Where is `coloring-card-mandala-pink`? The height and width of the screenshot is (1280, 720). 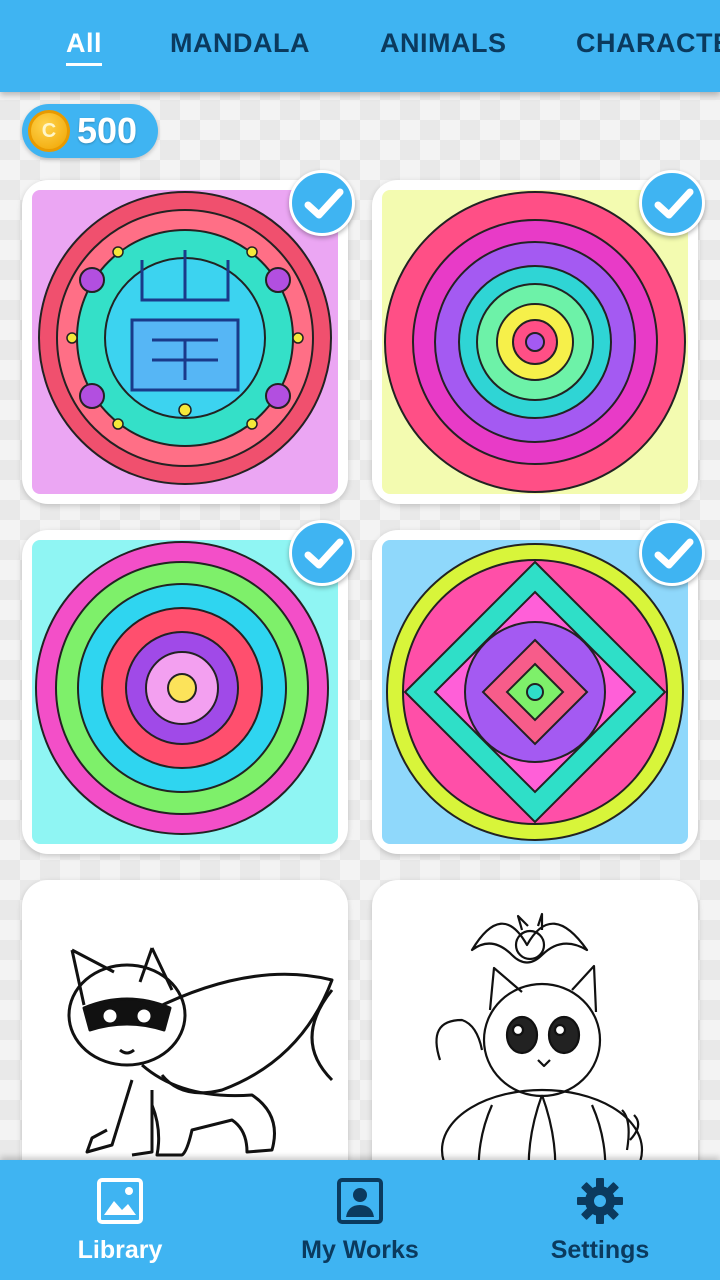
coloring-card-mandala-pink is located at coordinates (185, 342).